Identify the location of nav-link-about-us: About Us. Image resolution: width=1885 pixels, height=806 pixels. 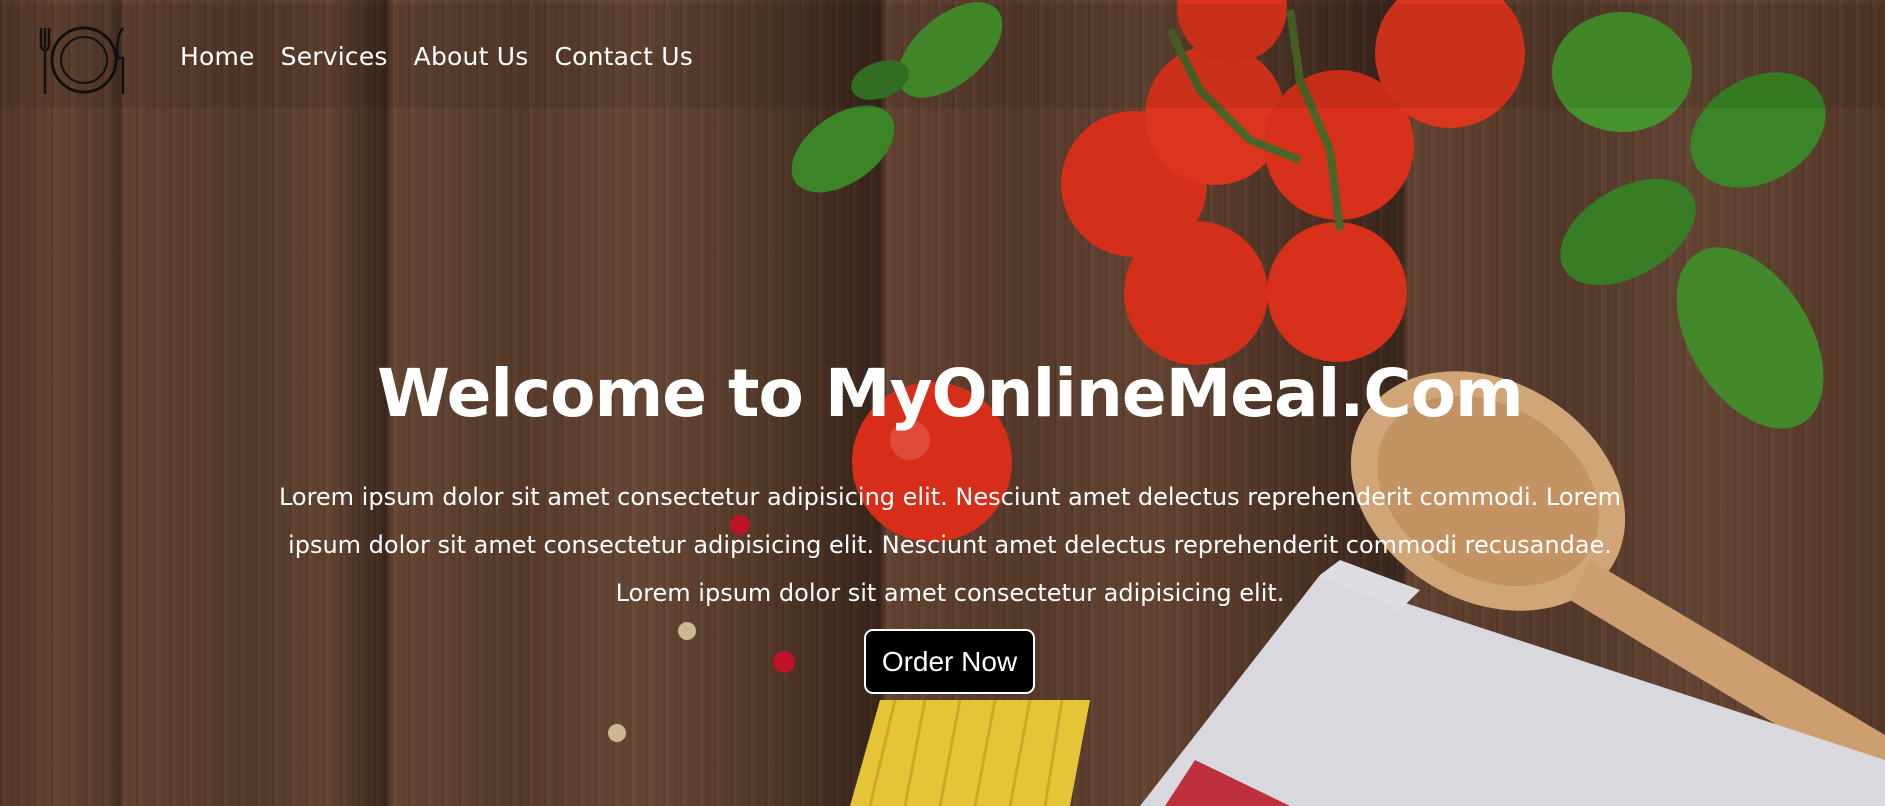
(471, 56).